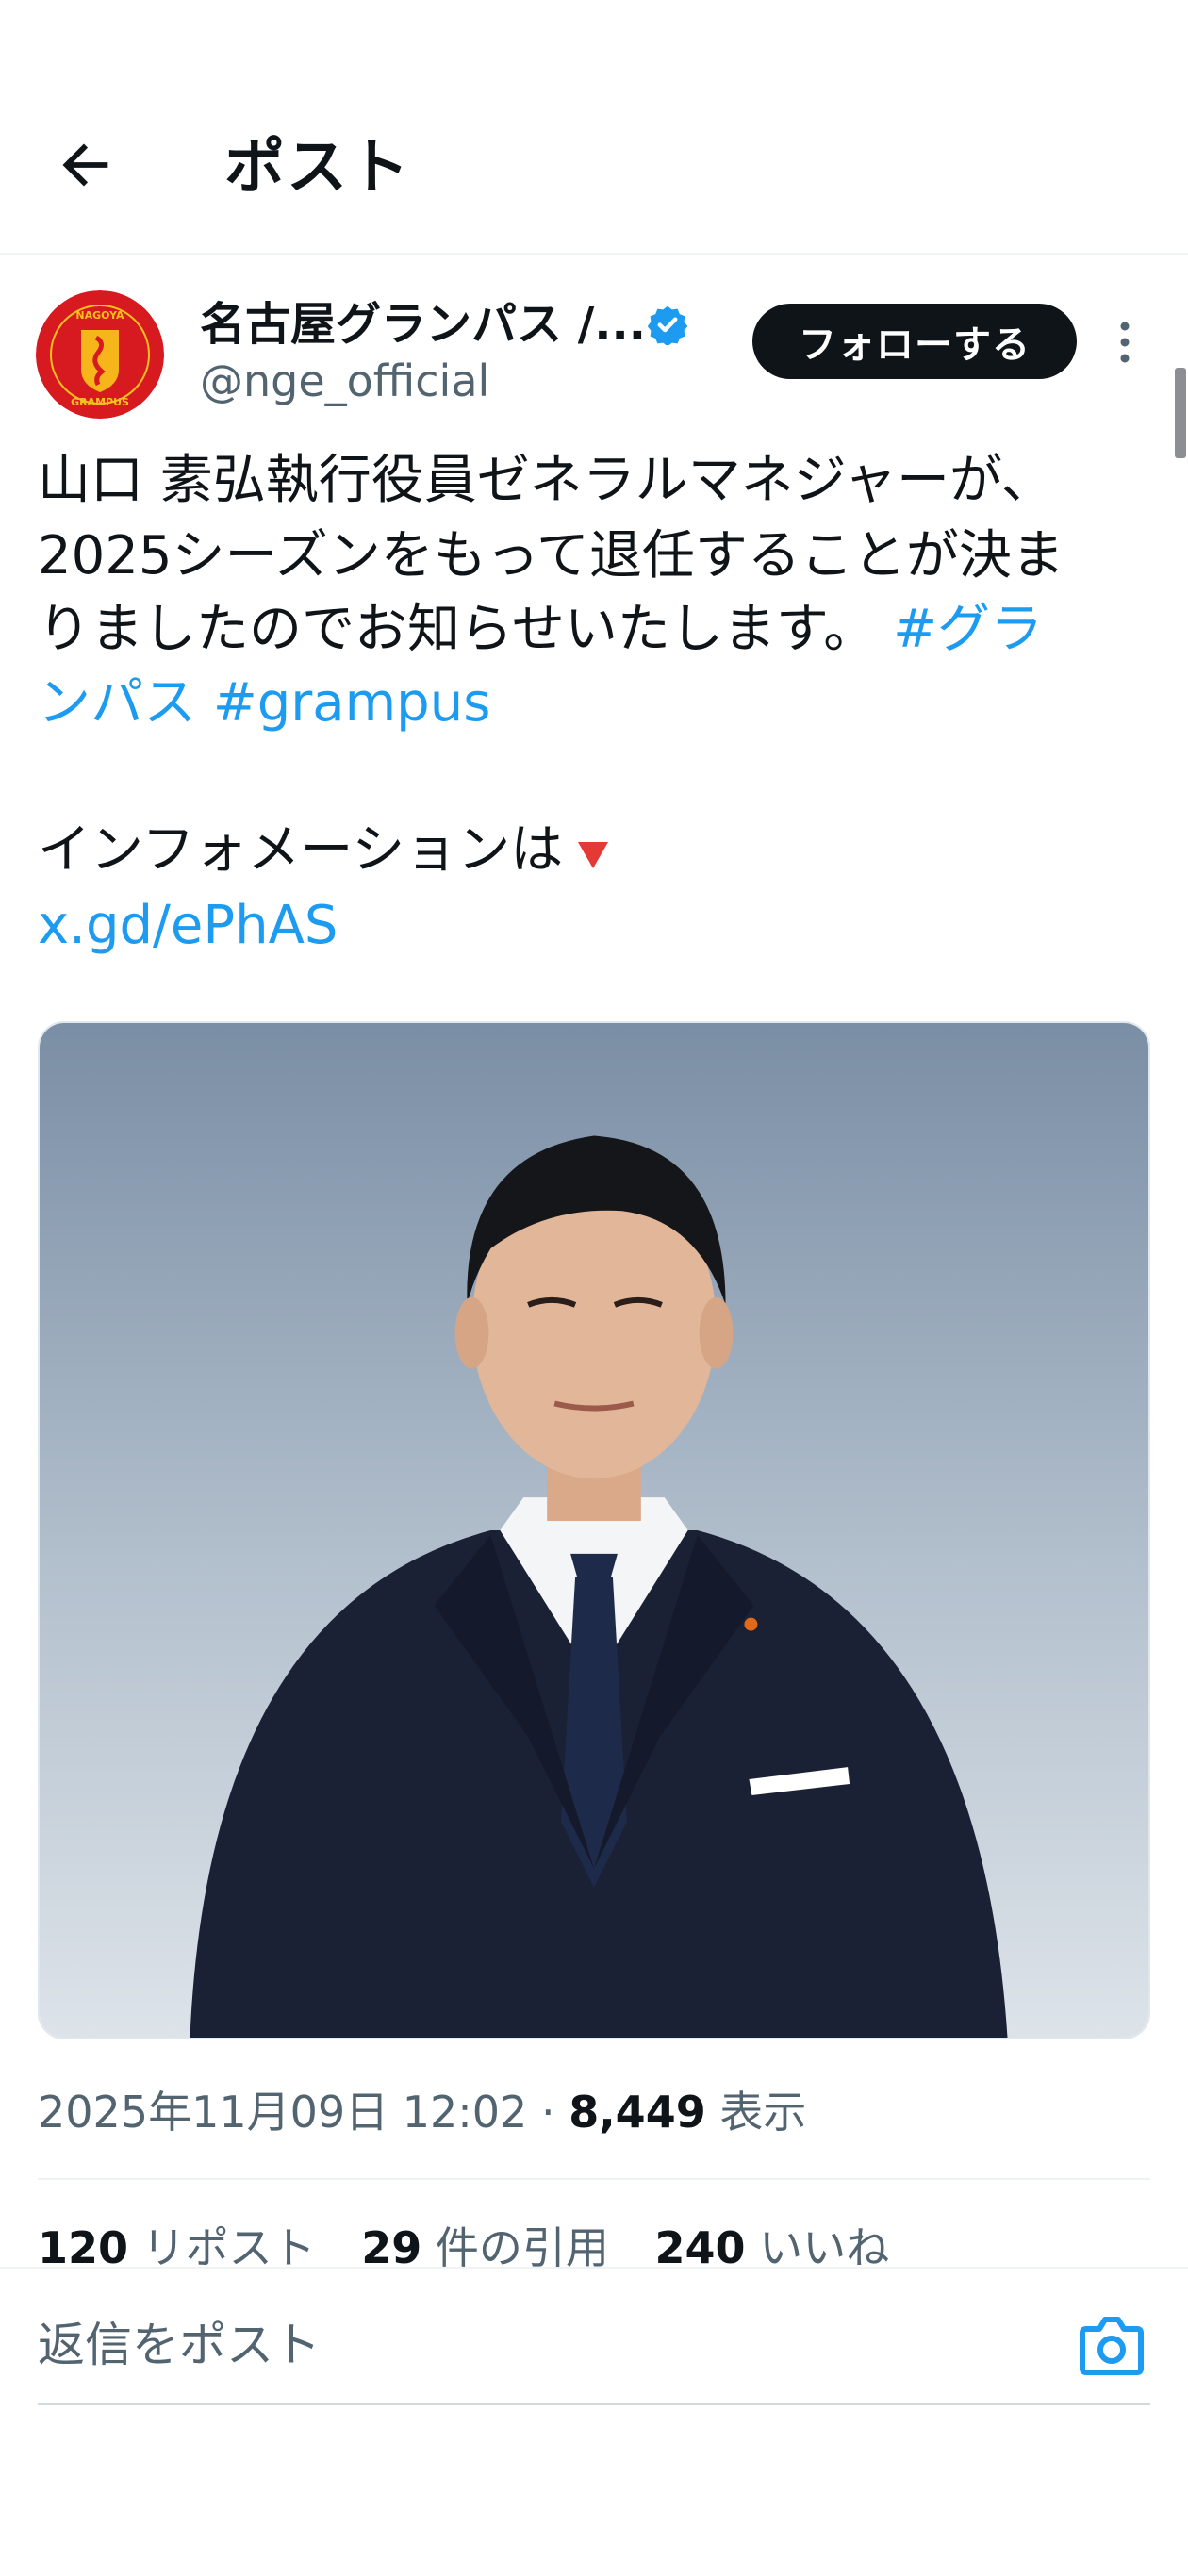 The width and height of the screenshot is (1188, 2576). What do you see at coordinates (1112, 2345) in the screenshot?
I see `camera-icon` at bounding box center [1112, 2345].